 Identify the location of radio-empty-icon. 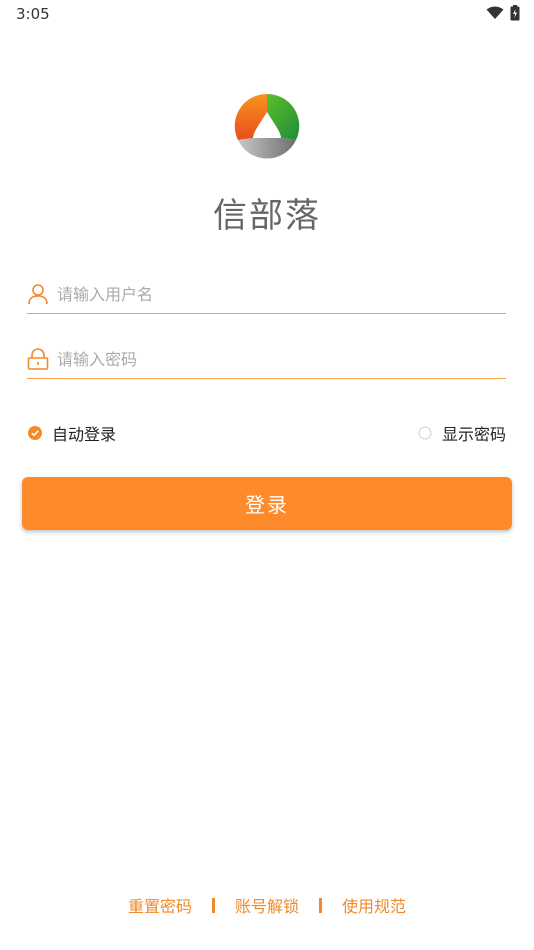
(425, 433).